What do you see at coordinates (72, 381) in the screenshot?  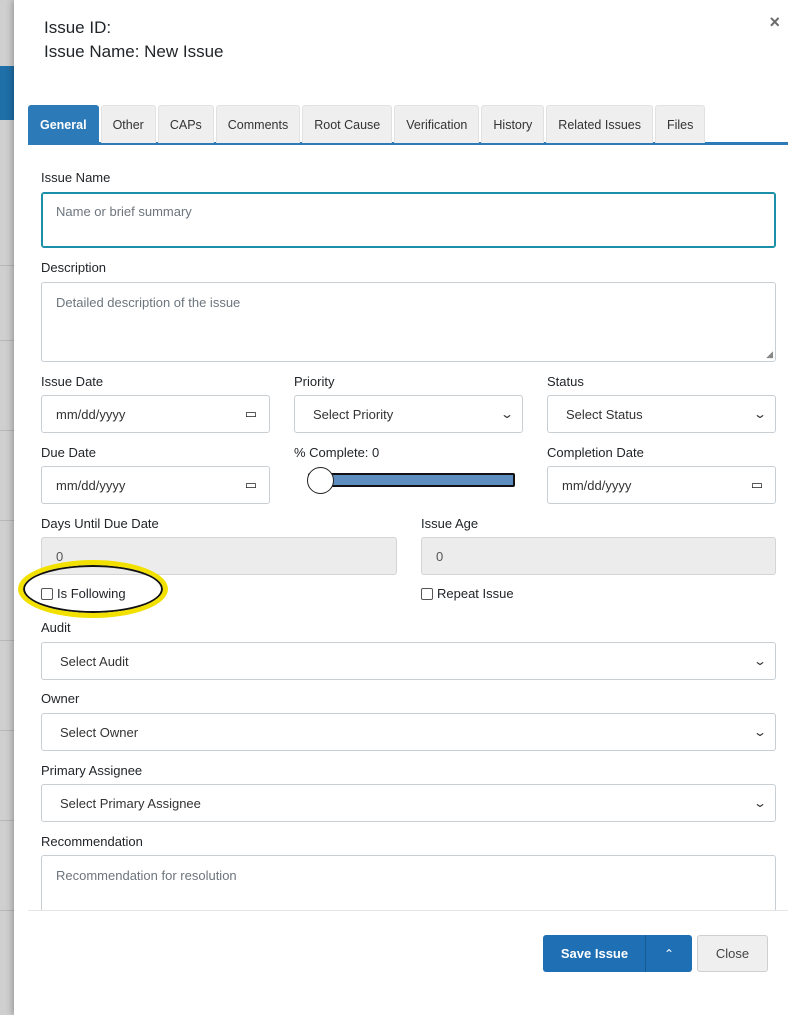 I see `issue-date-label: Issue Date` at bounding box center [72, 381].